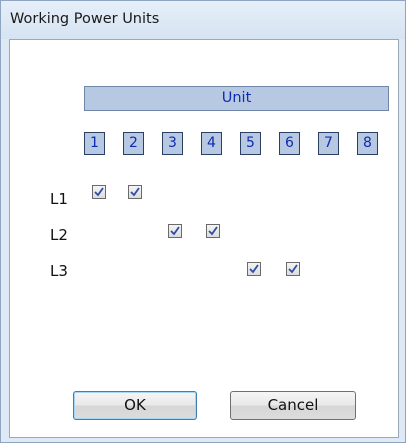 The image size is (406, 443). Describe the element at coordinates (172, 143) in the screenshot. I see `unit-number-3: 3` at that location.